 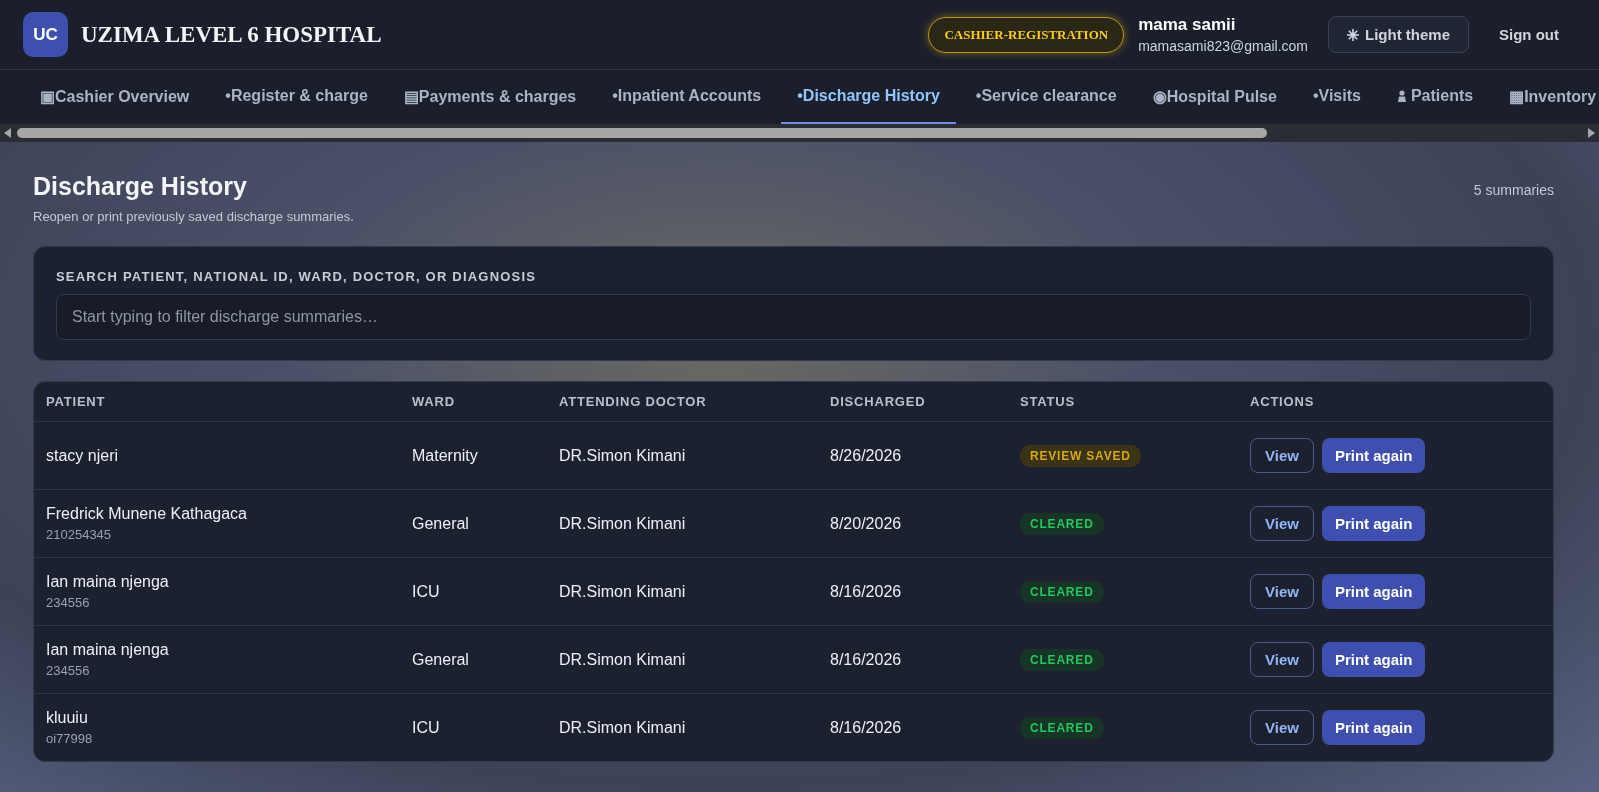 I want to click on nav-tab: •Visits, so click(x=1336, y=97).